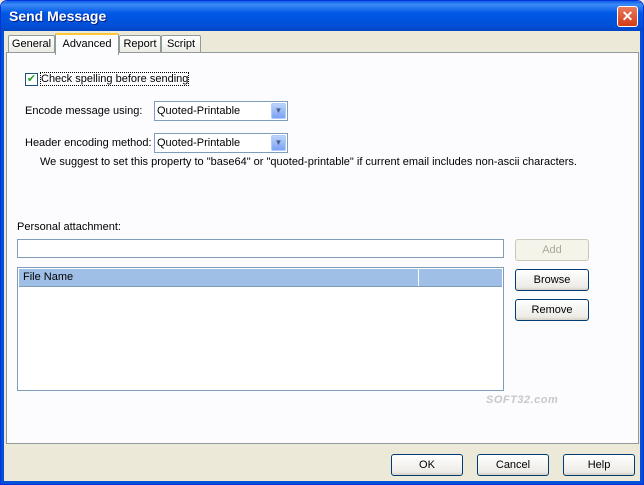  What do you see at coordinates (58, 16) in the screenshot?
I see `window-title: Send Message` at bounding box center [58, 16].